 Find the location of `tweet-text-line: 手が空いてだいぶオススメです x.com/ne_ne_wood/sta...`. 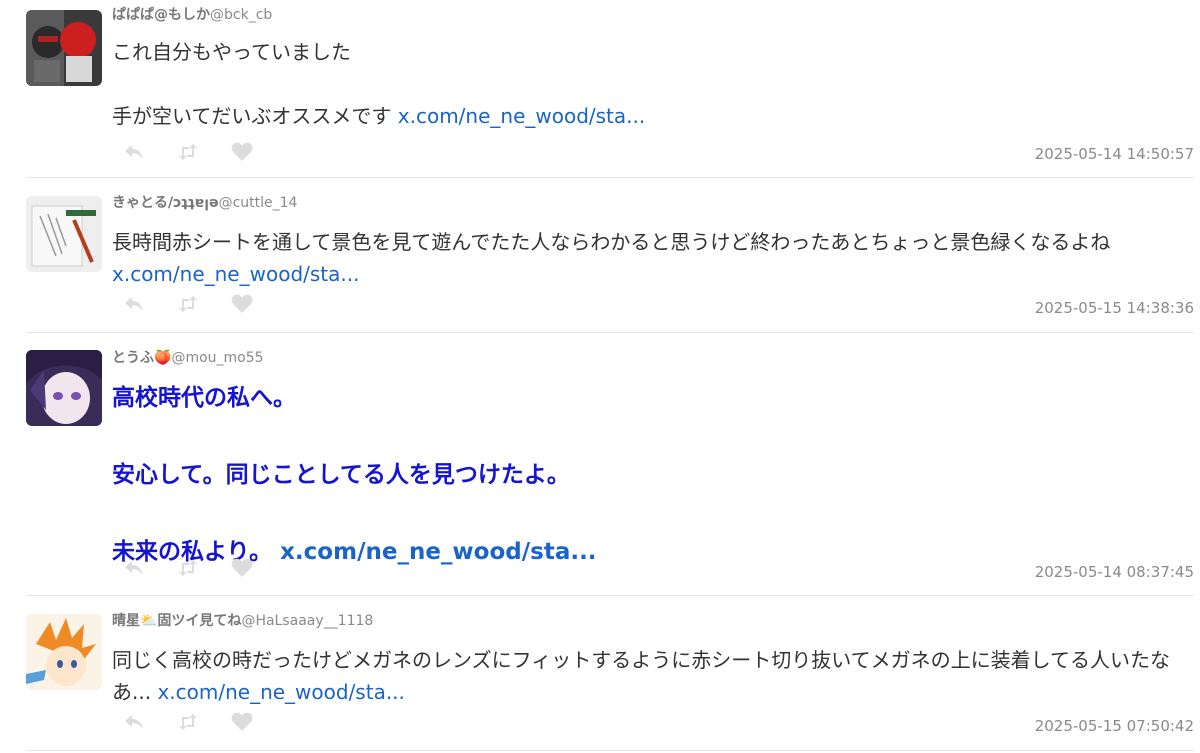

tweet-text-line: 手が空いてだいぶオススメです x.com/ne_ne_wood/sta... is located at coordinates (653, 116).